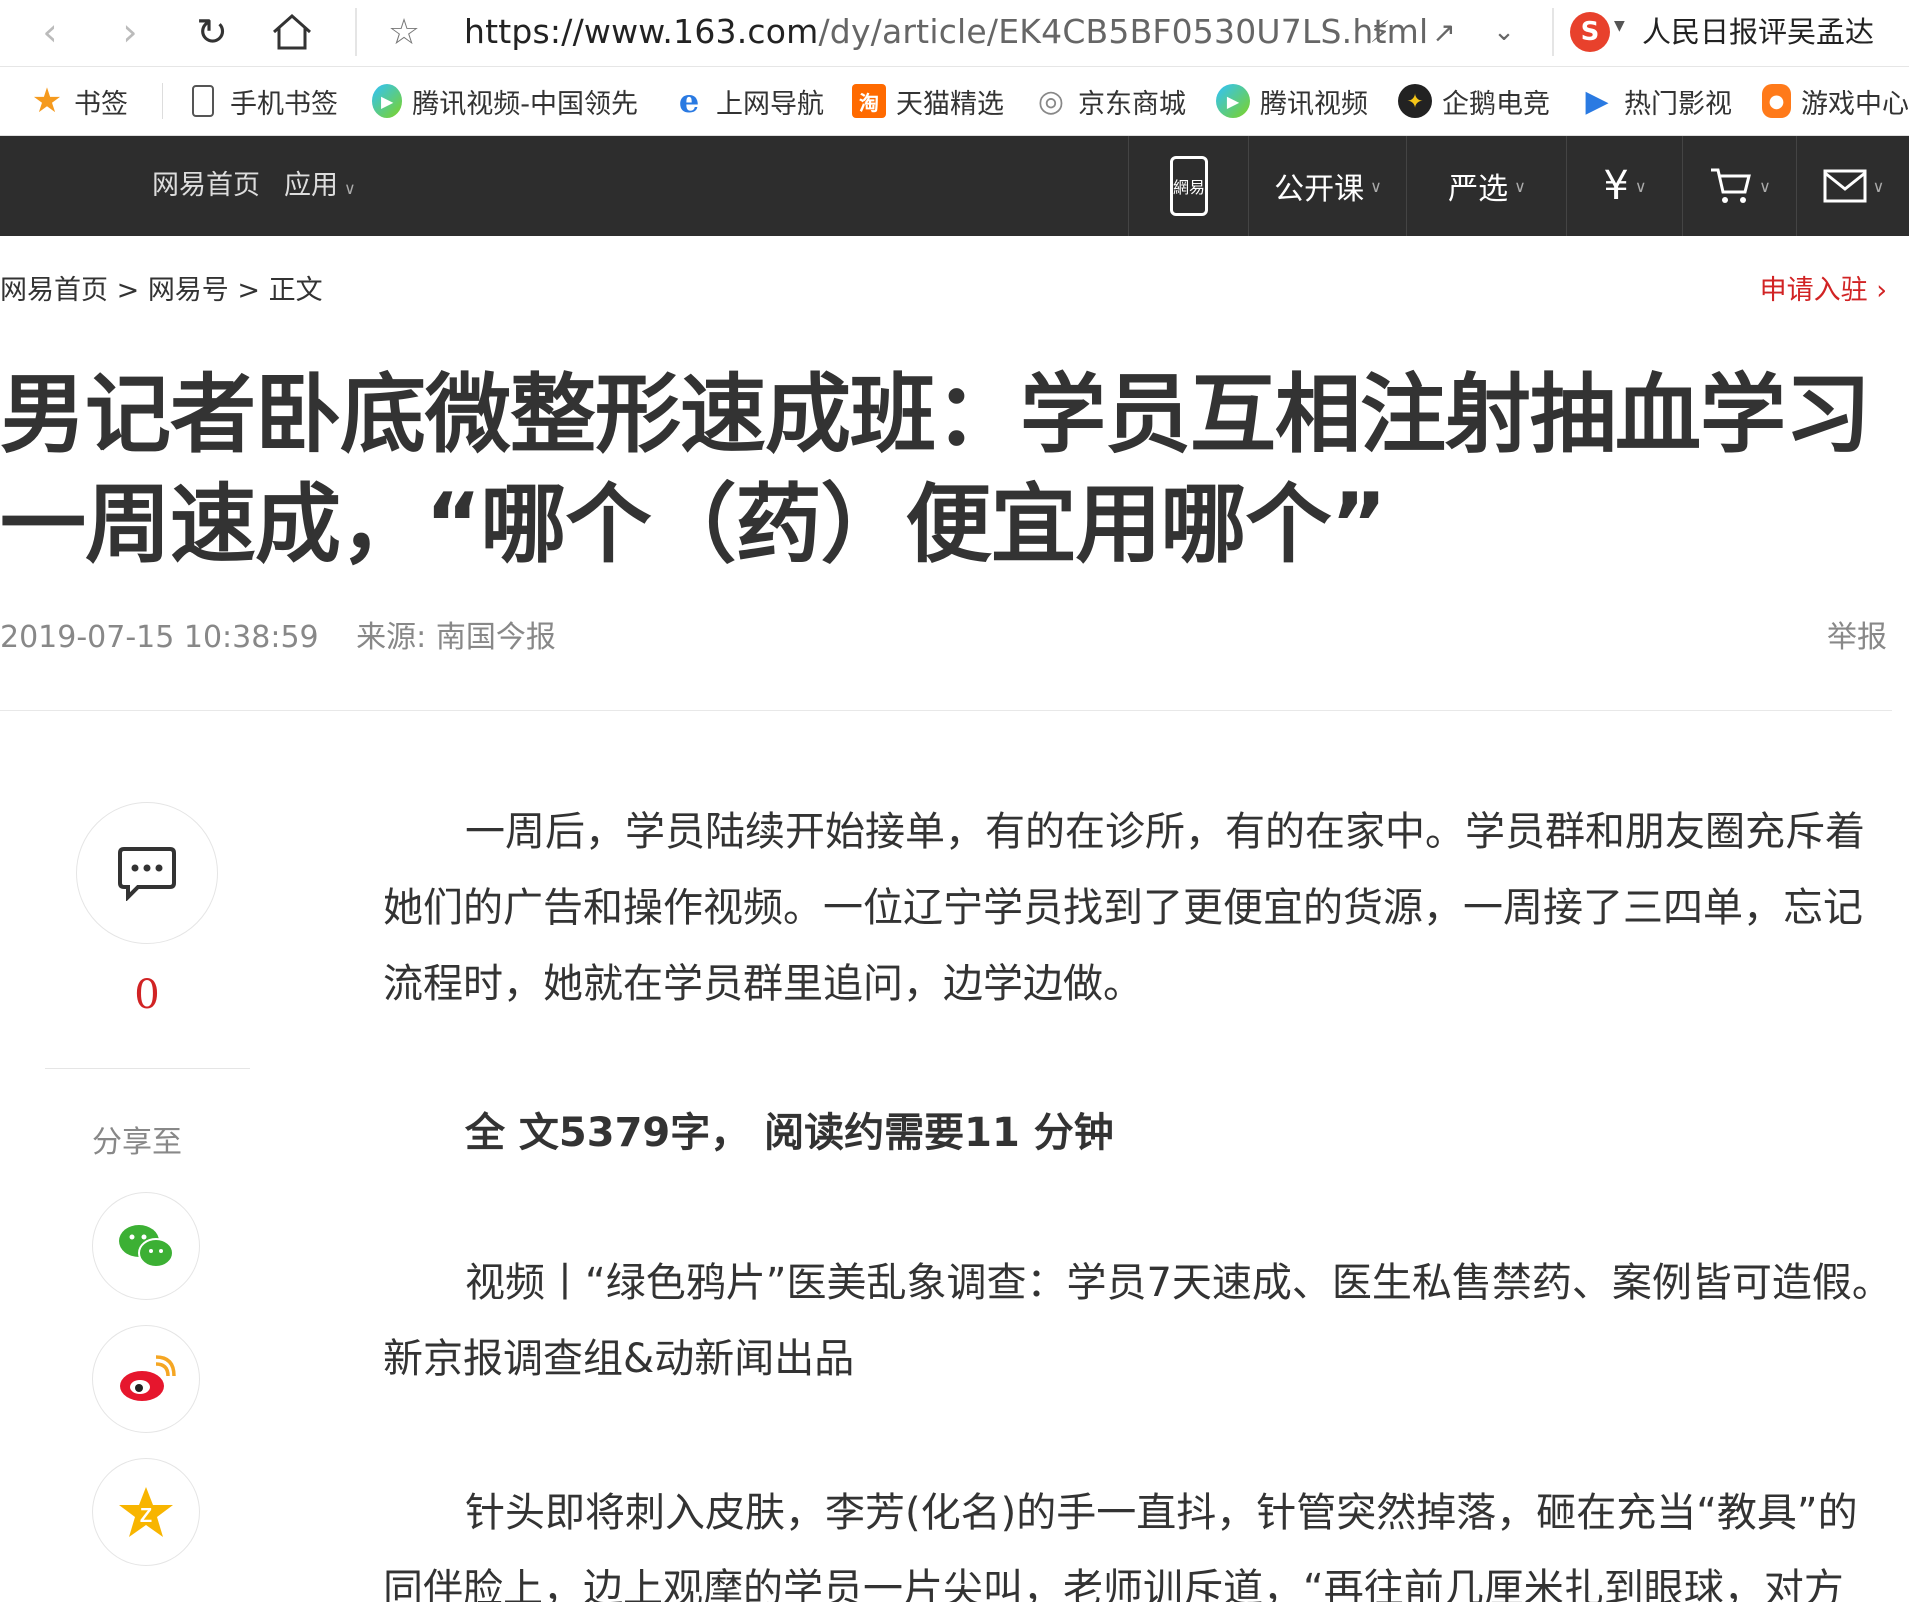 This screenshot has width=1909, height=1602. What do you see at coordinates (137, 1142) in the screenshot?
I see `share-label: 分享至` at bounding box center [137, 1142].